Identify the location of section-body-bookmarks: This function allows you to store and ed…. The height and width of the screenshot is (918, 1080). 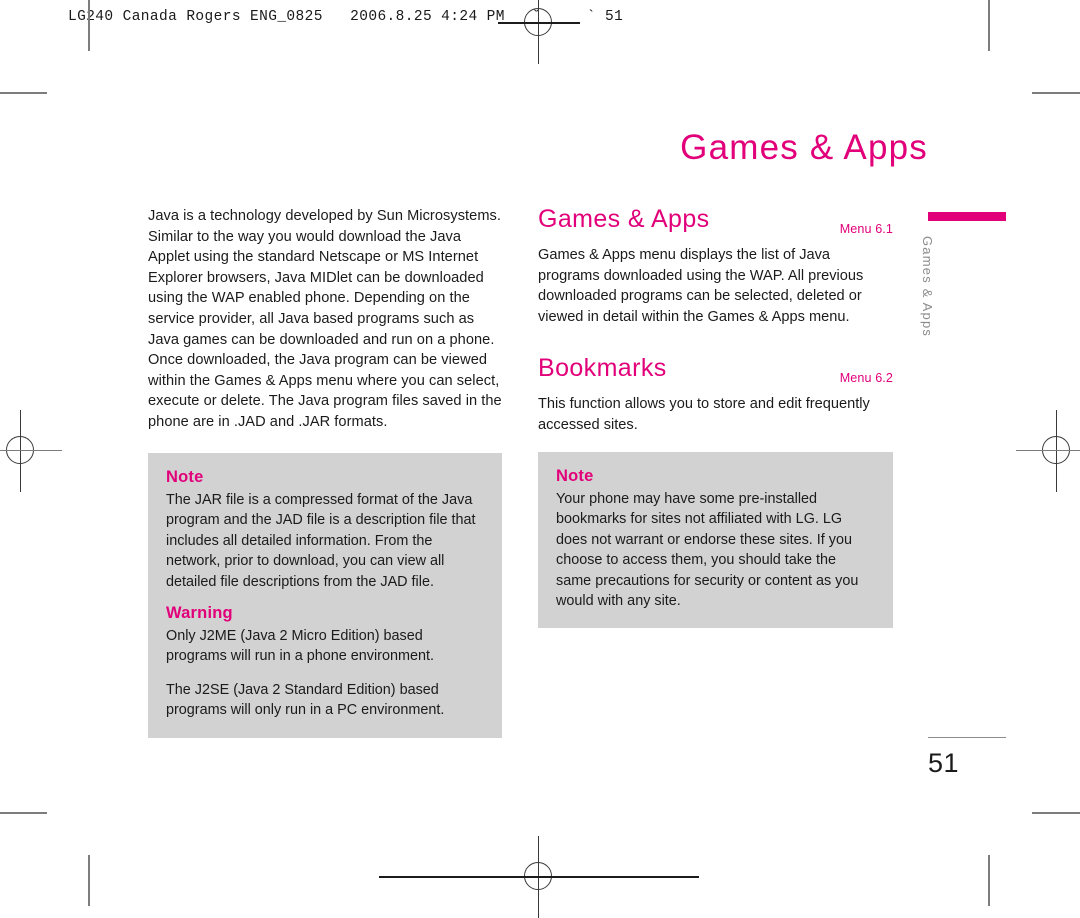
(704, 414).